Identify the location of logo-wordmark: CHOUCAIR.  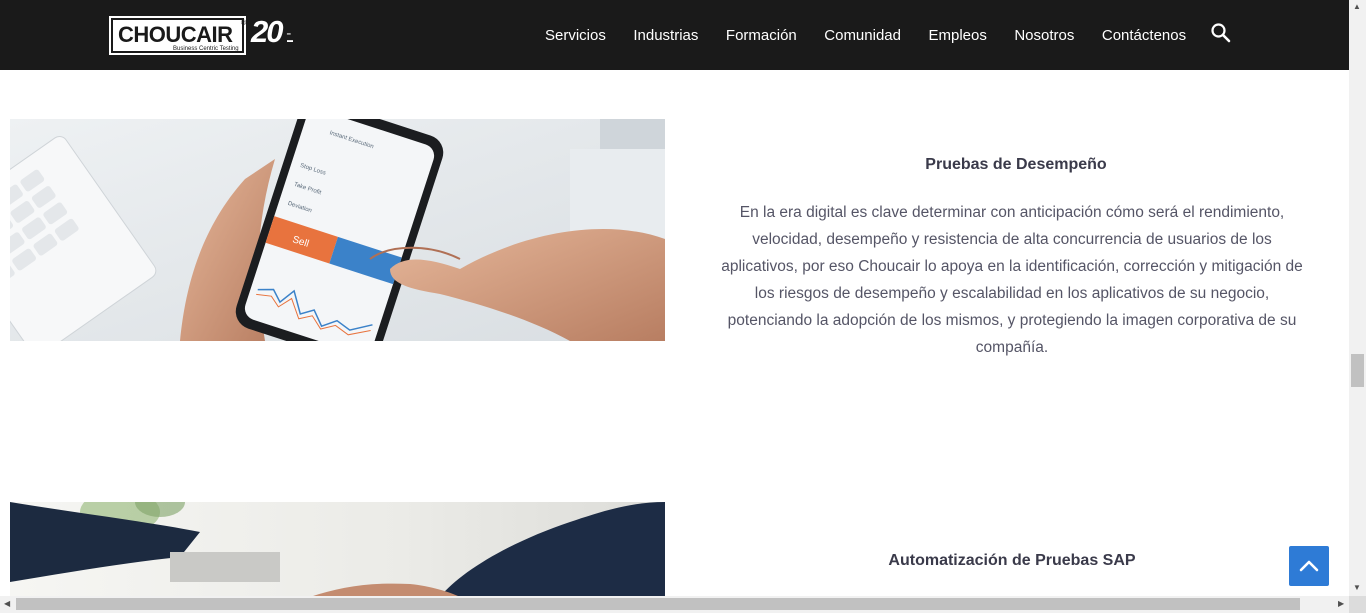
(175, 34).